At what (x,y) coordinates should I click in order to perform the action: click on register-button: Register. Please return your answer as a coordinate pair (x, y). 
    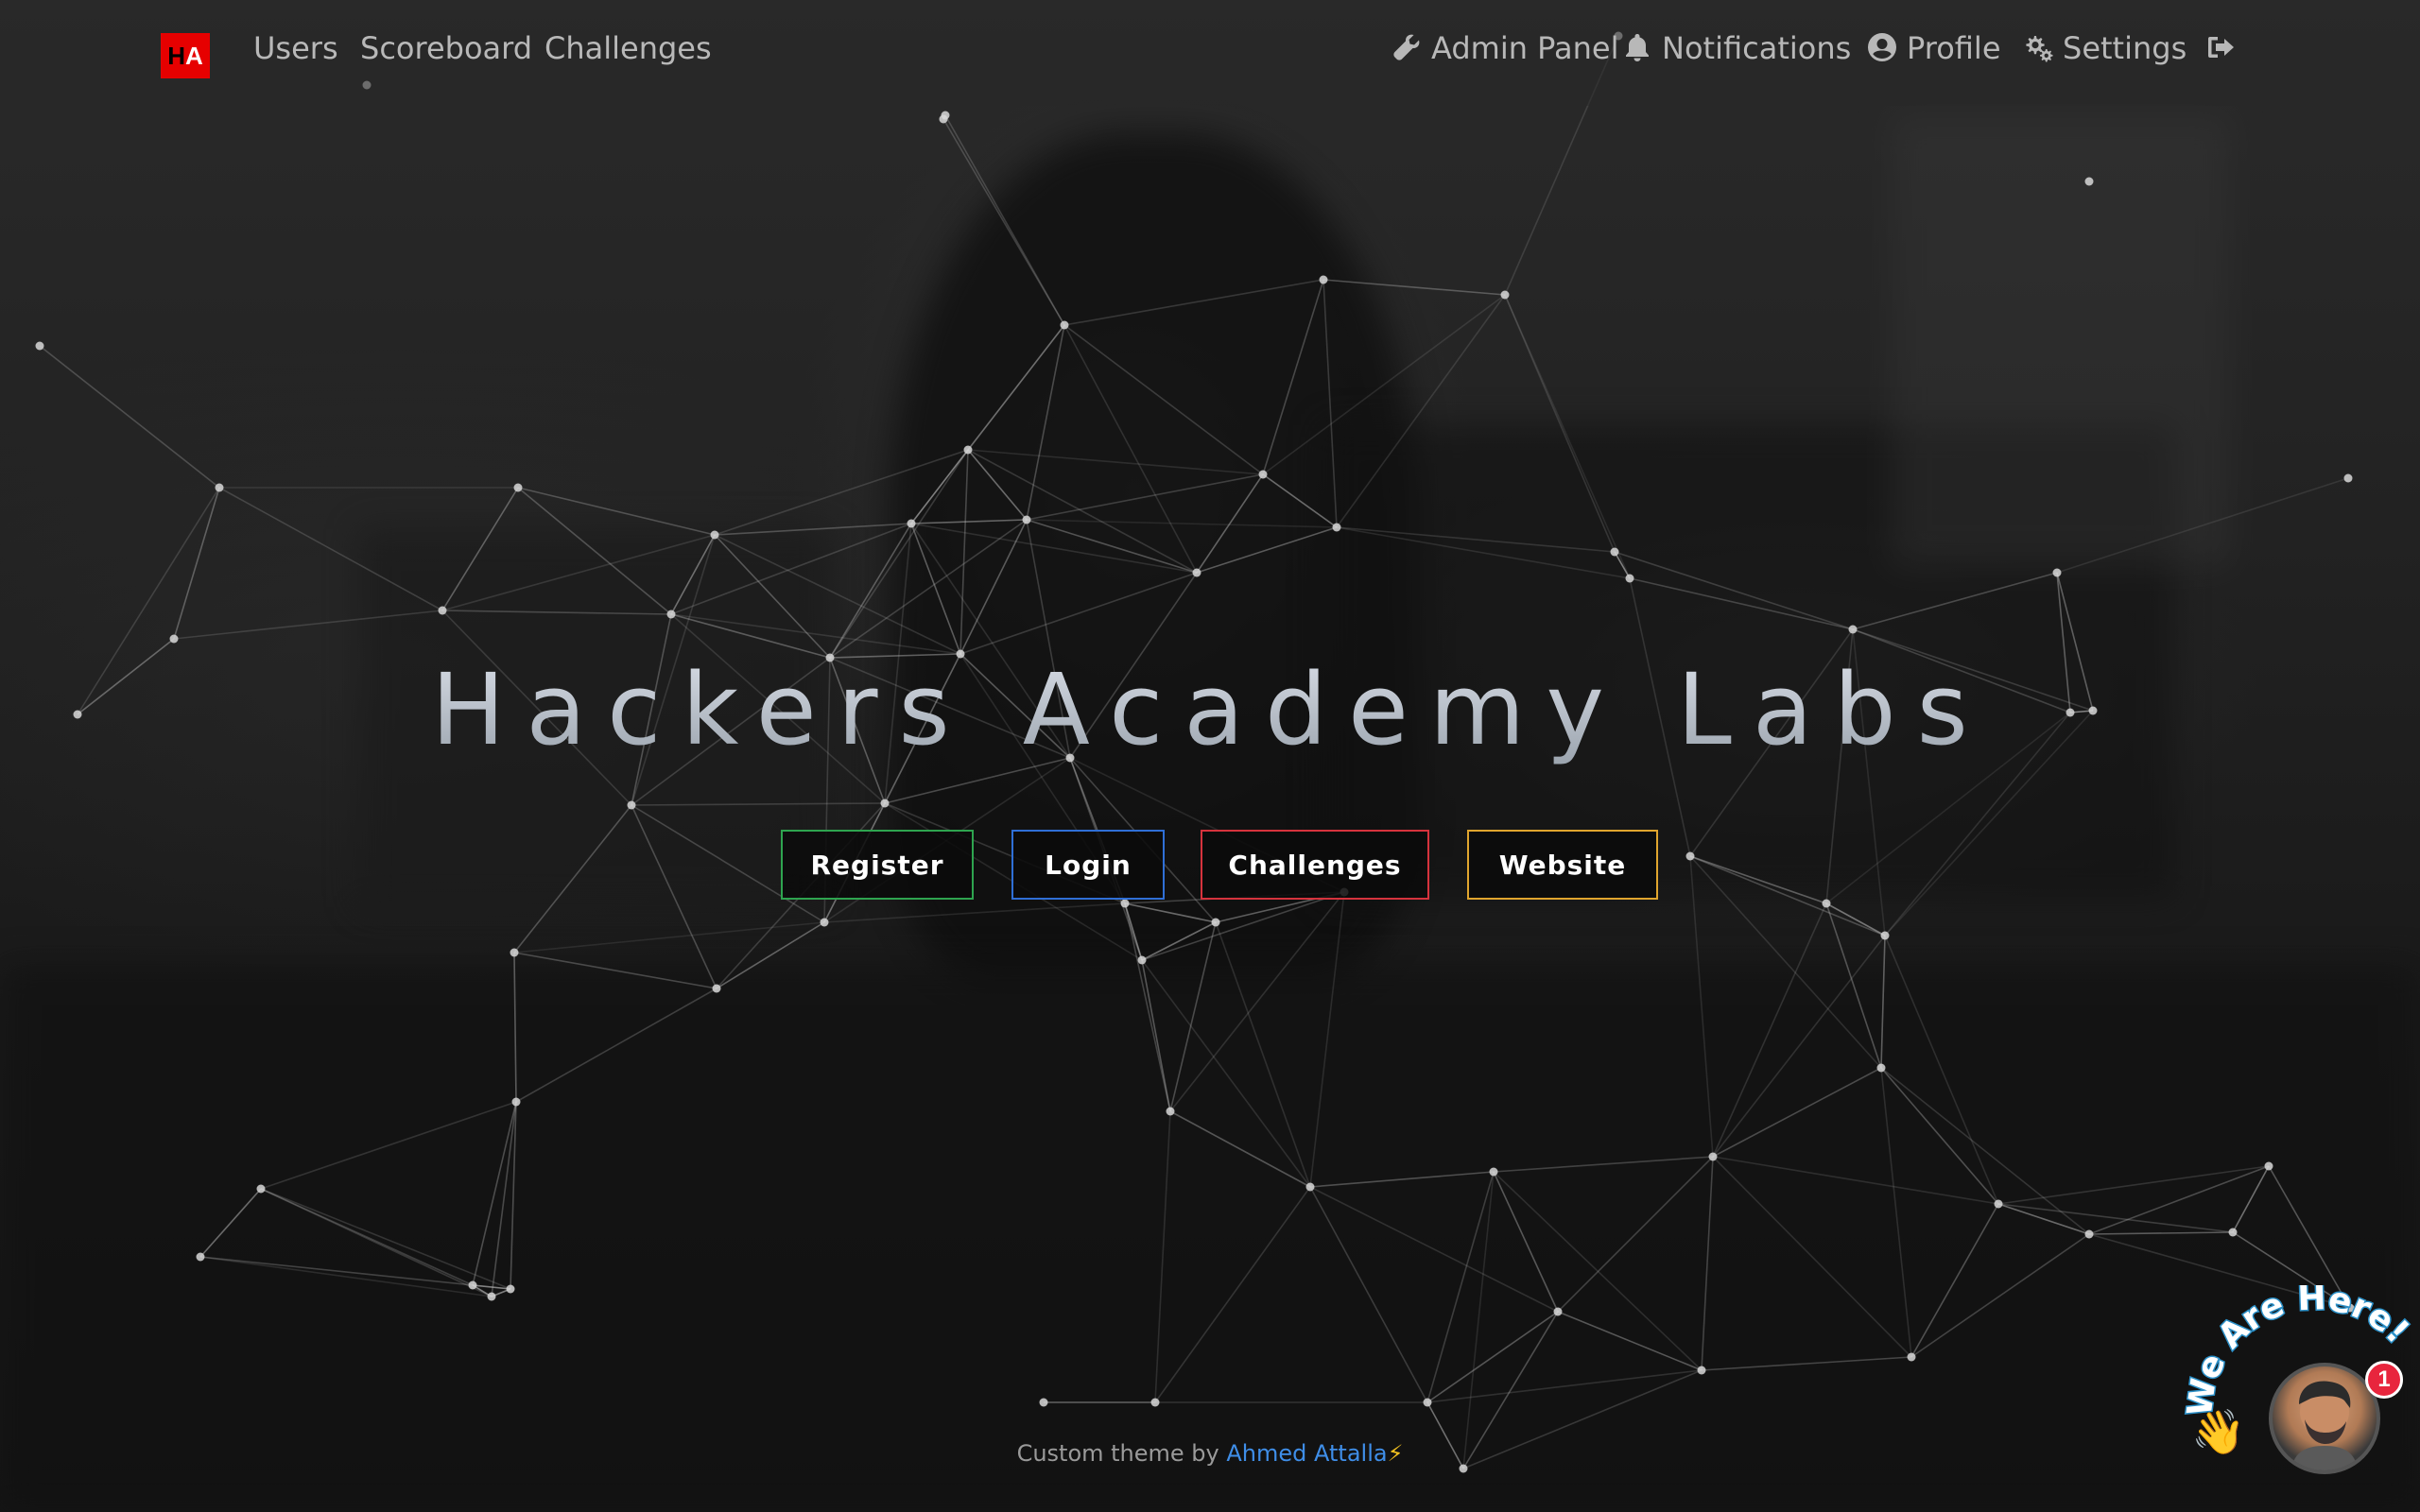
    Looking at the image, I should click on (877, 865).